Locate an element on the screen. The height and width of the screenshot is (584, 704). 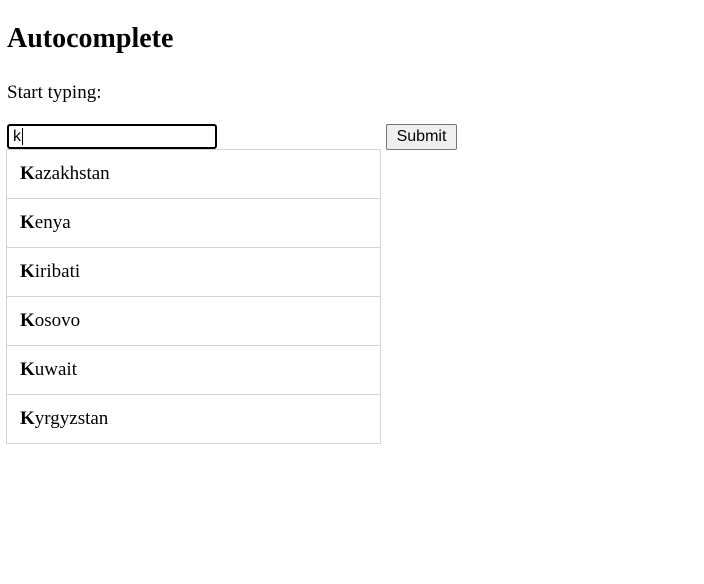
suggestion-item: Kiribati is located at coordinates (193, 272).